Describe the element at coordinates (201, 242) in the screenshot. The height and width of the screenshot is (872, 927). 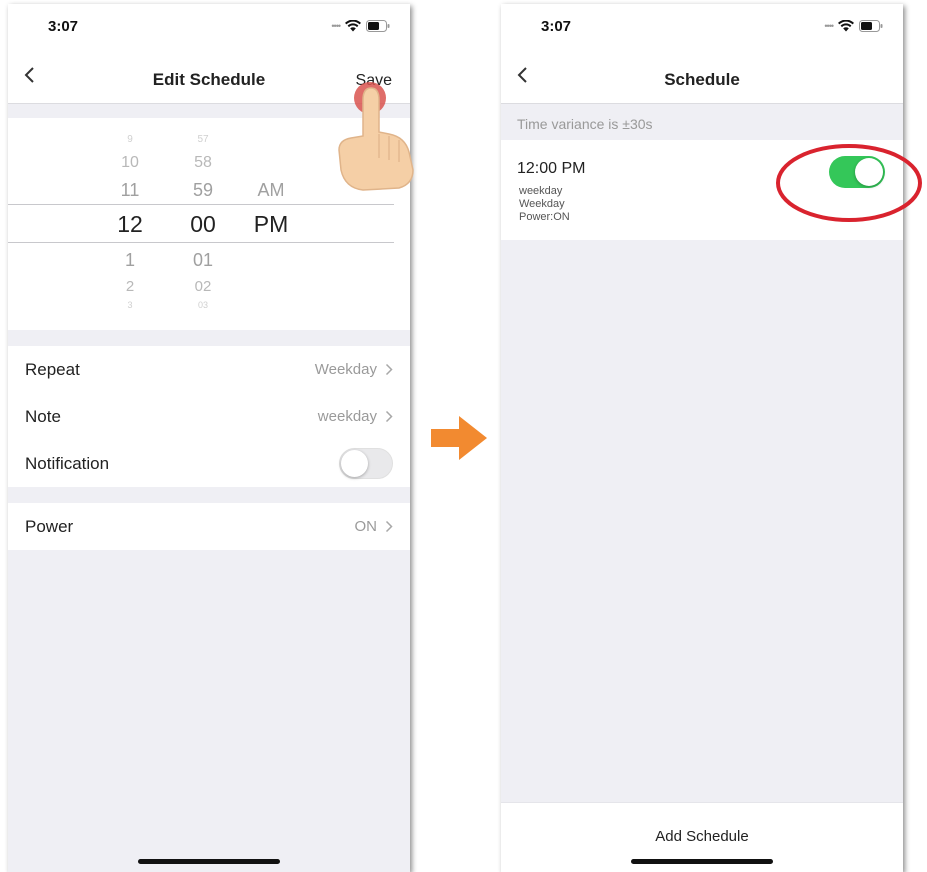
I see `picker-divider-bottom` at that location.